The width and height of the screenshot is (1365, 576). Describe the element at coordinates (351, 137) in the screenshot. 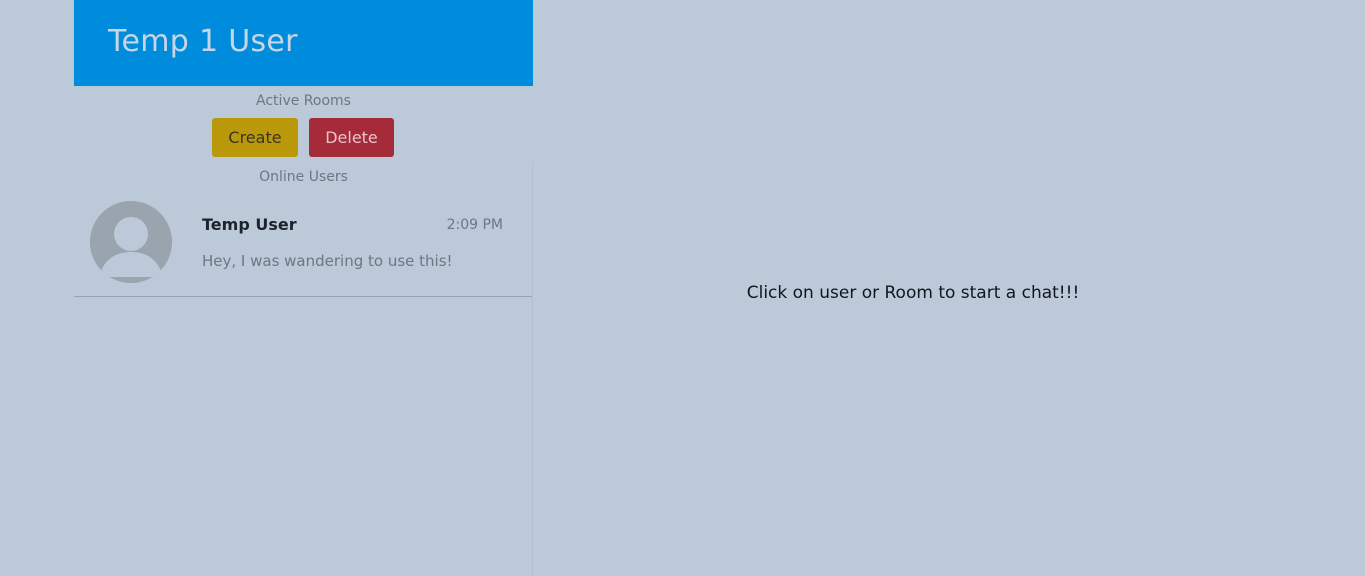

I see `delete-room-button: Delete` at that location.